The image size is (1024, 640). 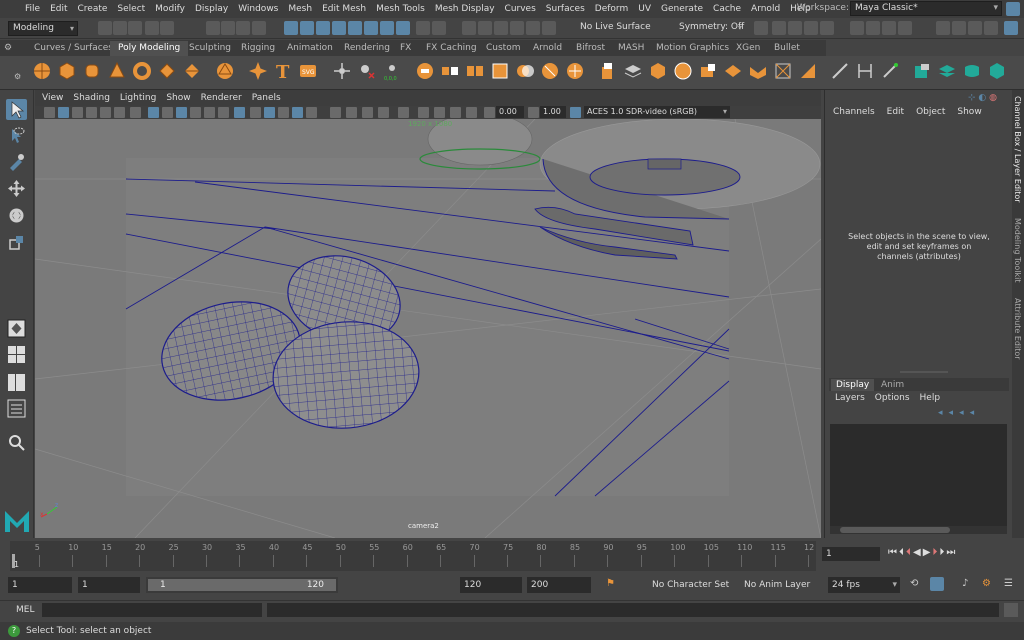 What do you see at coordinates (291, 28) in the screenshot?
I see `select-handles-icon` at bounding box center [291, 28].